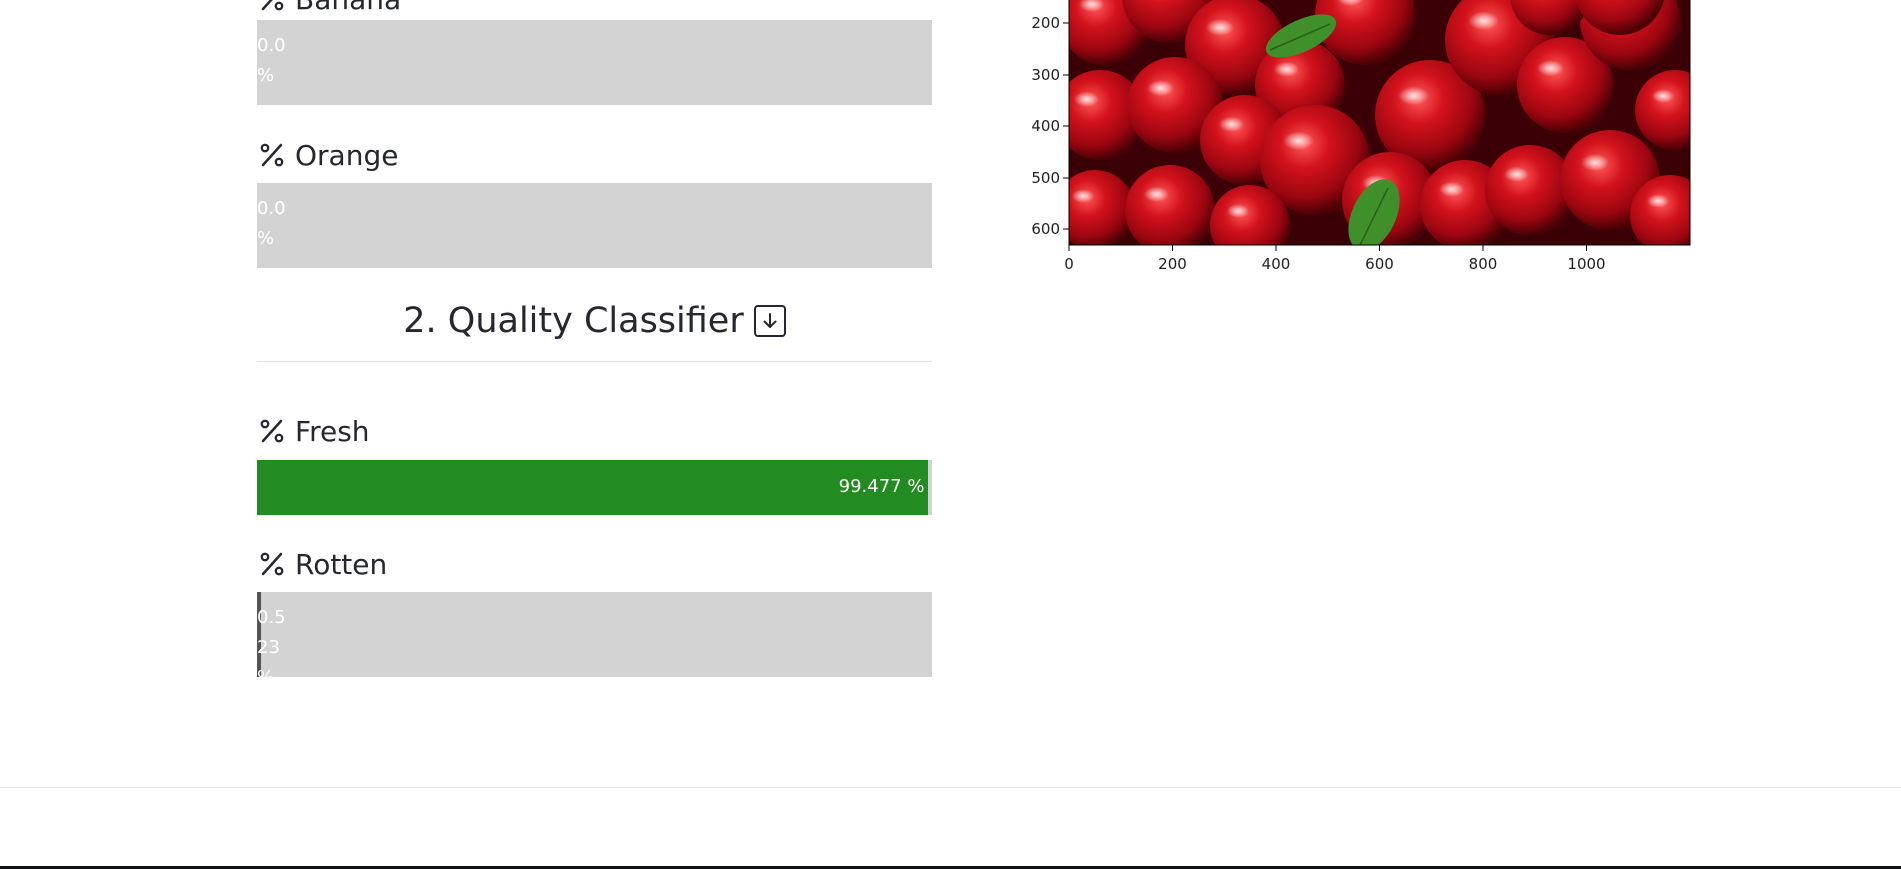 The height and width of the screenshot is (869, 1901). What do you see at coordinates (1483, 264) in the screenshot?
I see `x-tick-label: 800` at bounding box center [1483, 264].